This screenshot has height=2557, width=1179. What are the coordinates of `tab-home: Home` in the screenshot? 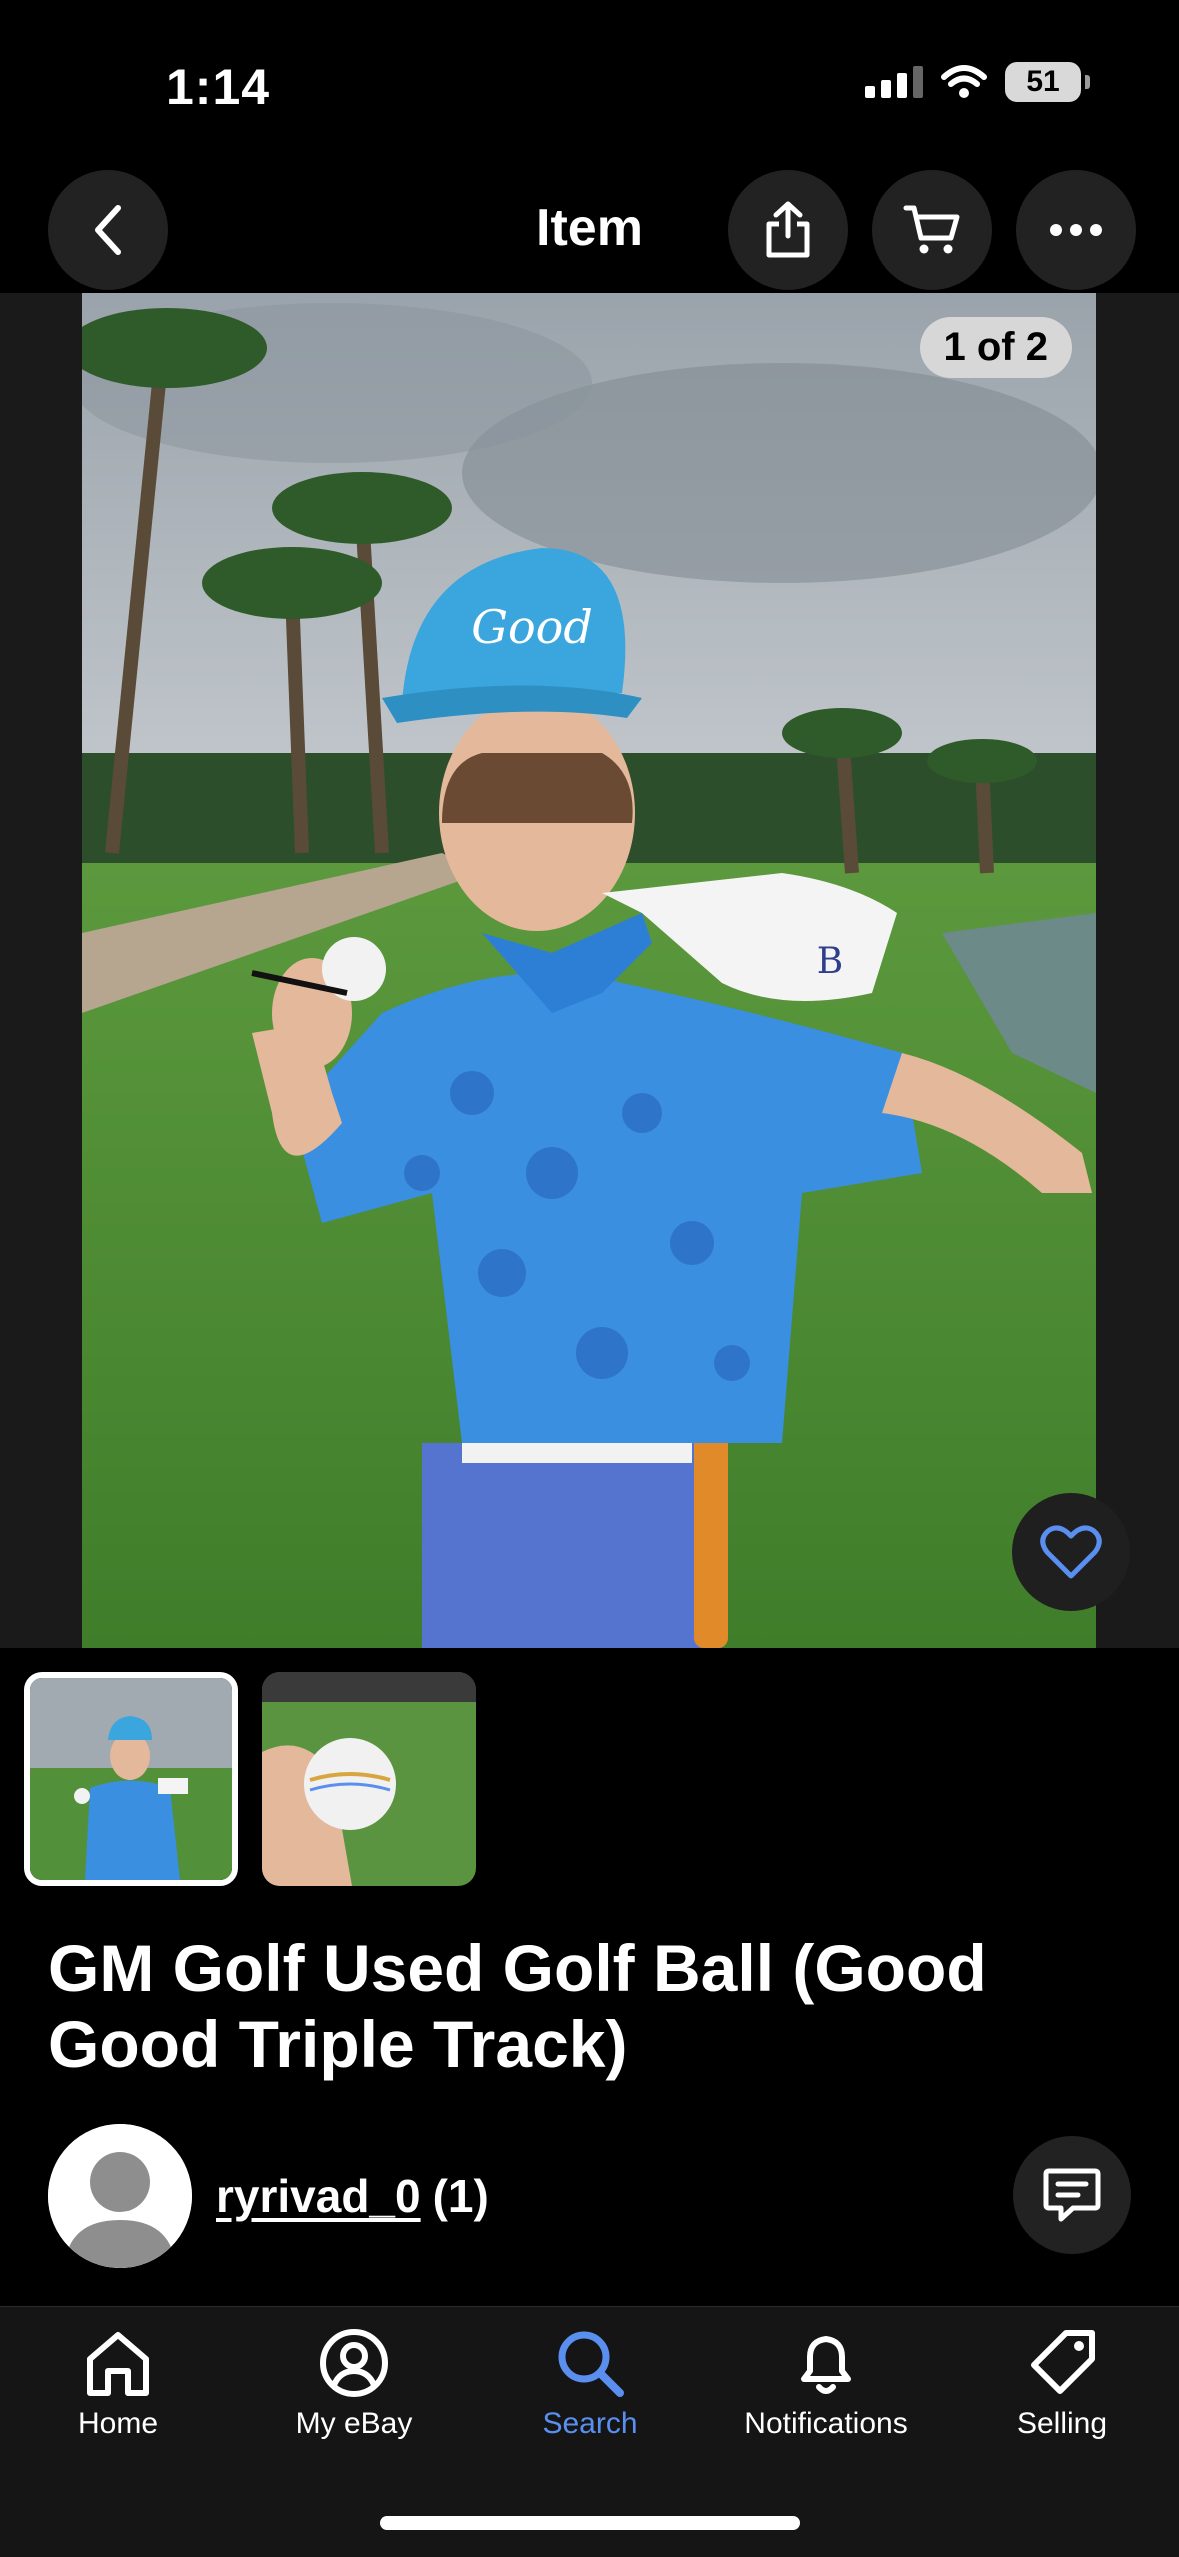 It's located at (118, 2384).